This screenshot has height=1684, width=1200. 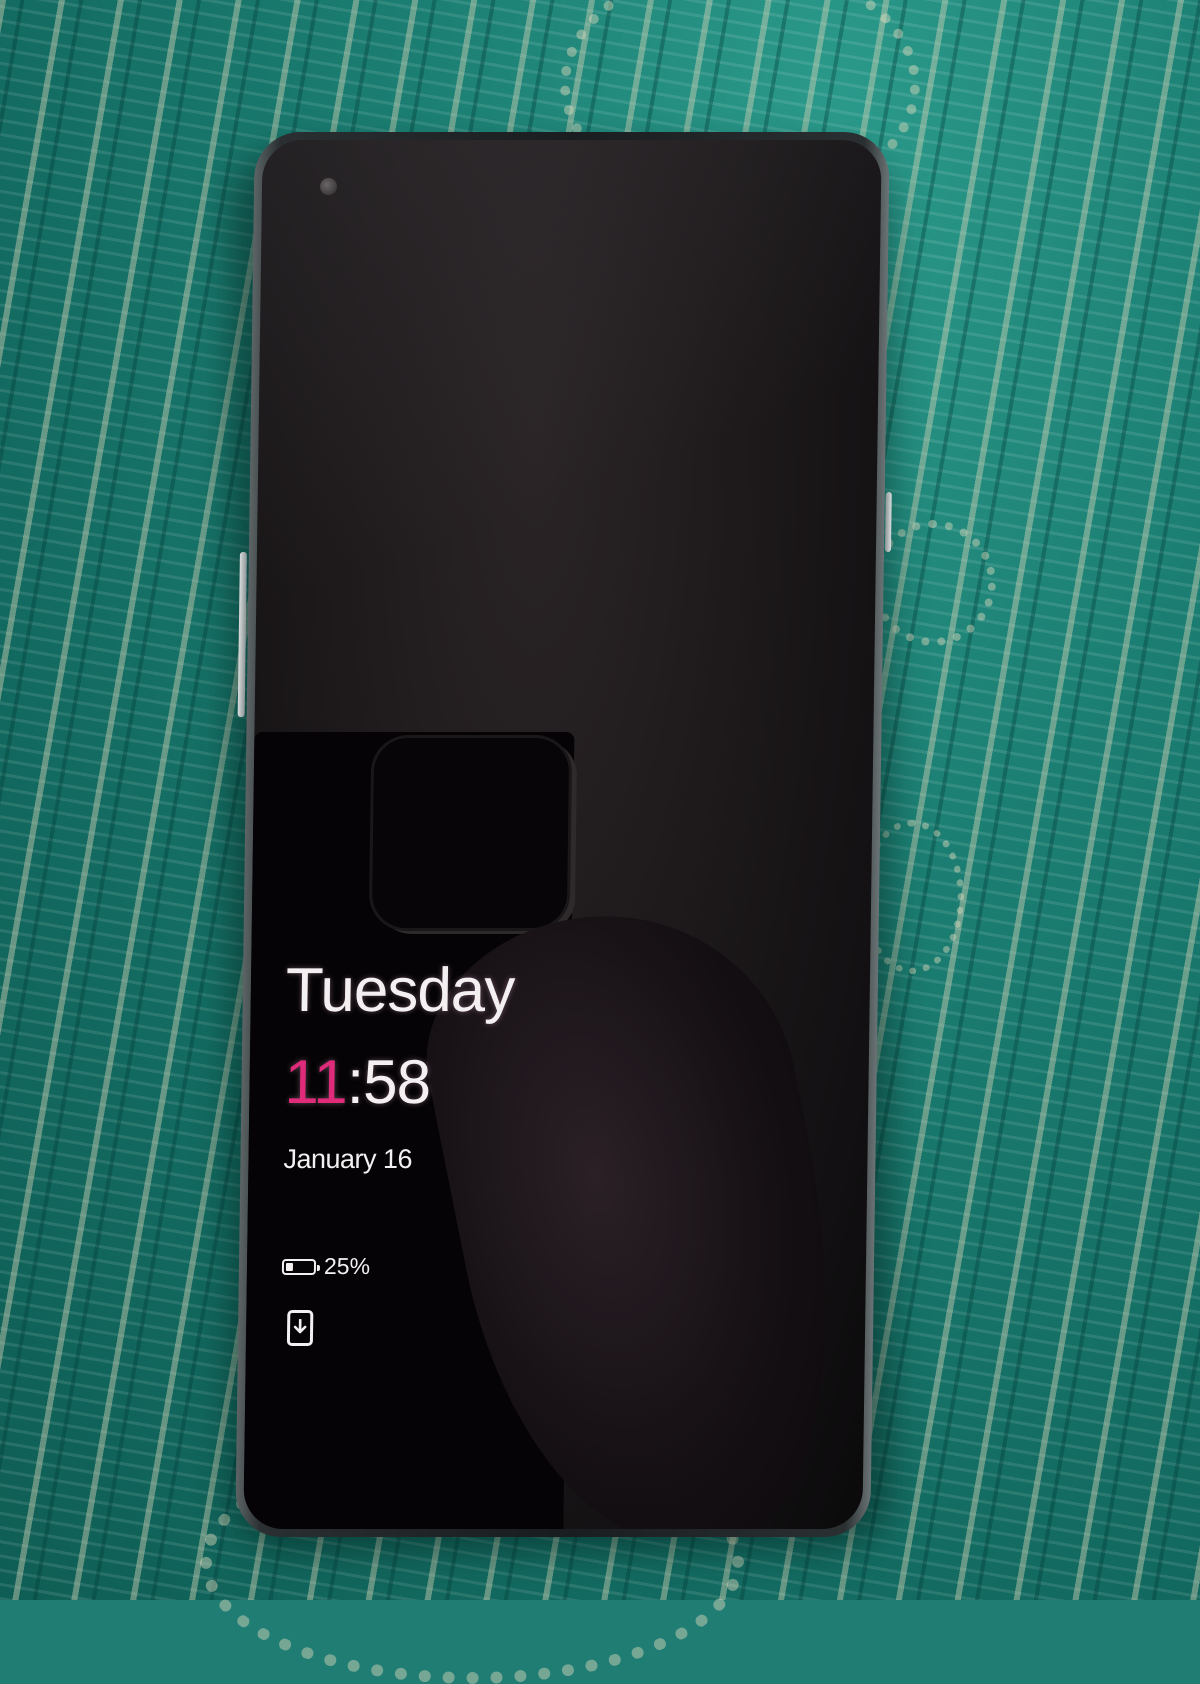 I want to click on day-label: Tuesday, so click(x=400, y=990).